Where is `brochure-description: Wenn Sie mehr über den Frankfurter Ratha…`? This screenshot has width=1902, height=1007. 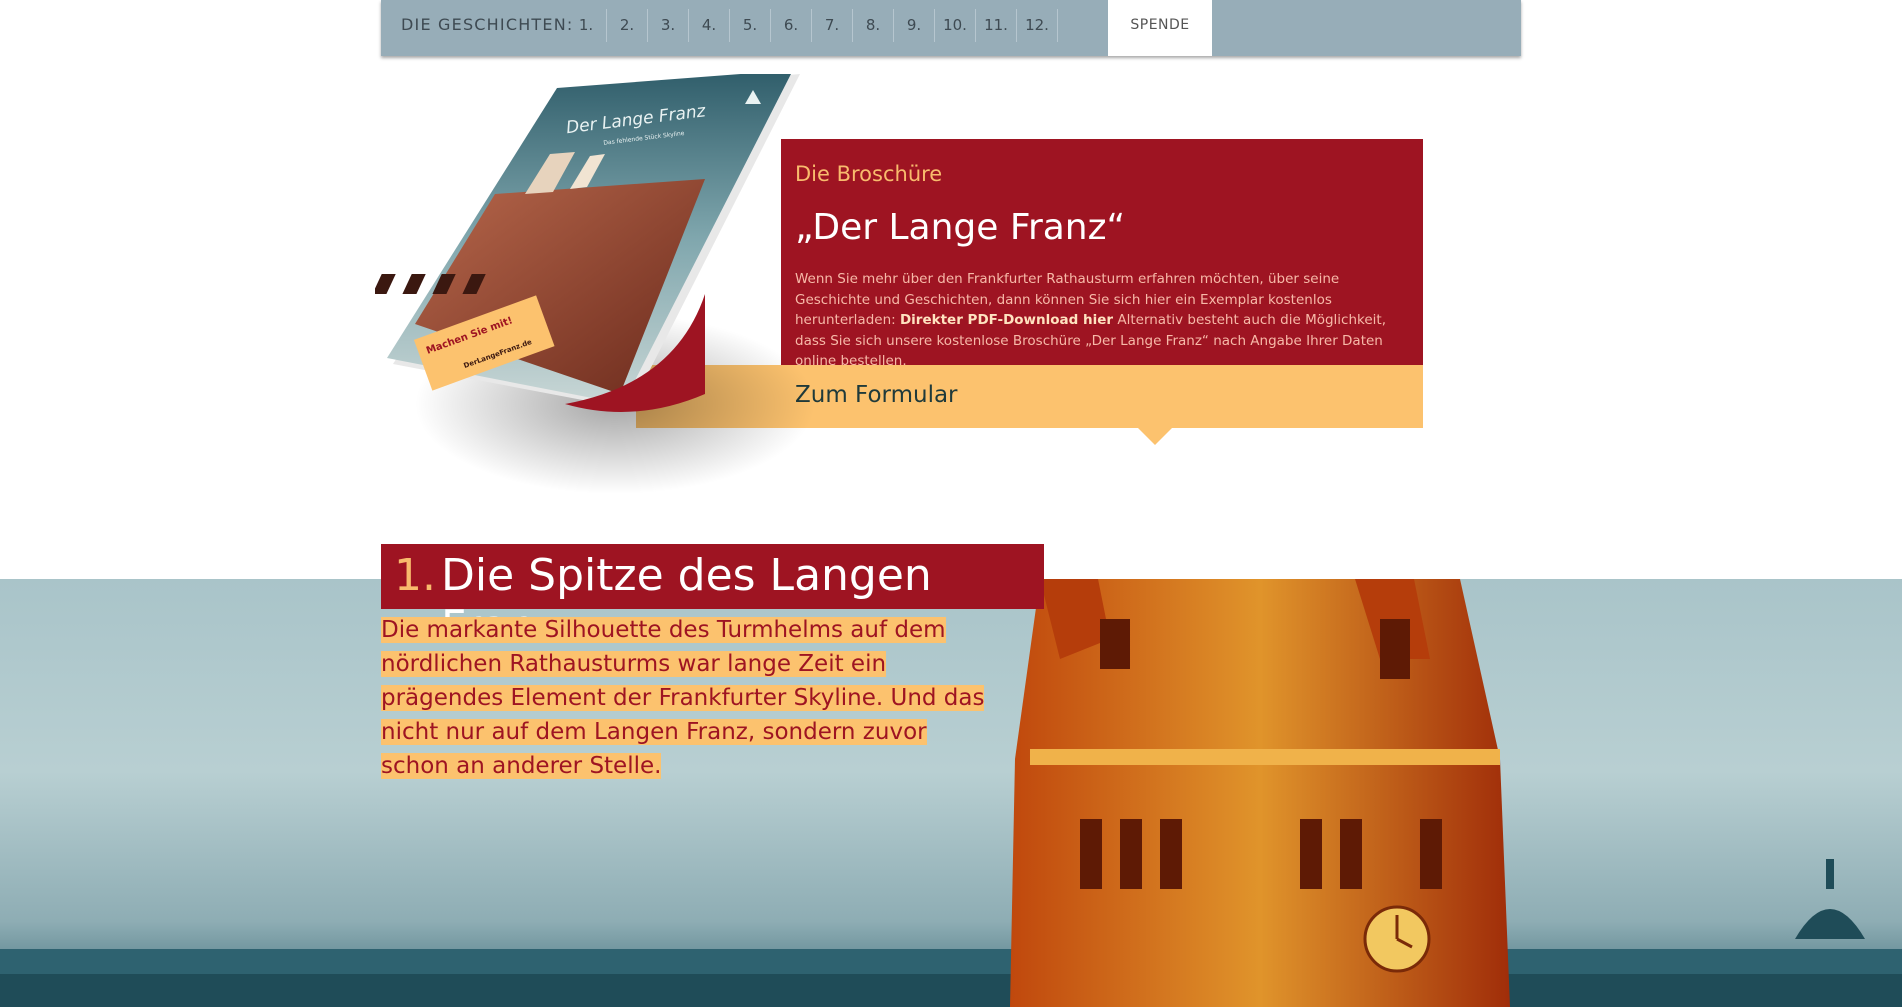
brochure-description: Wenn Sie mehr über den Frankfurter Ratha… is located at coordinates (1101, 320).